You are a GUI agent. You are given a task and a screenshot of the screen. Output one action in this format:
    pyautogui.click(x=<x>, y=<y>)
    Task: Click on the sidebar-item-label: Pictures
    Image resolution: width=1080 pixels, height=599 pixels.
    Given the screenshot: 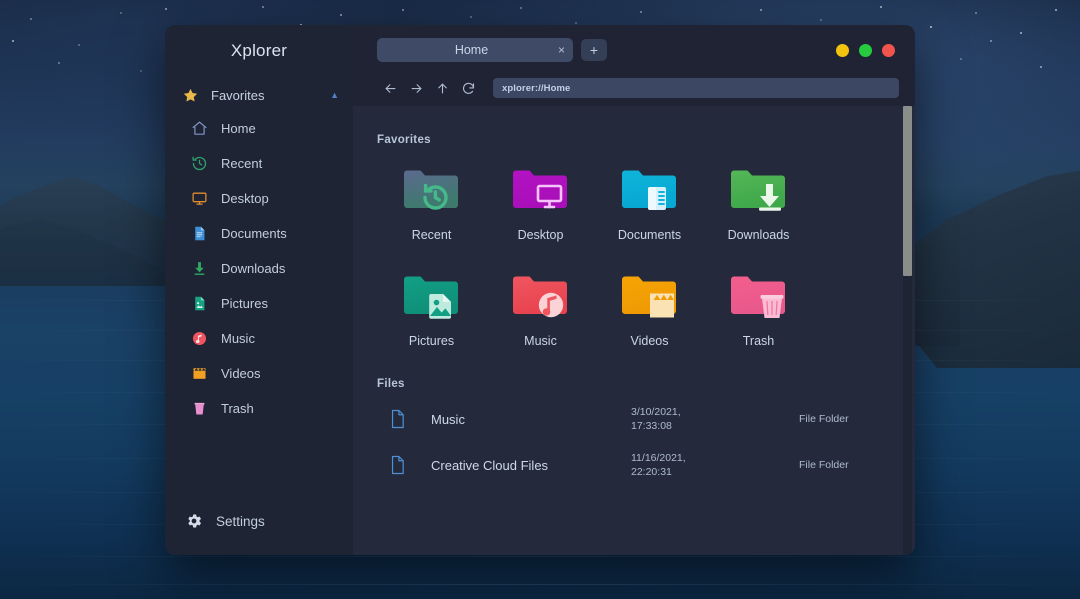 What is the action you would take?
    pyautogui.click(x=244, y=303)
    